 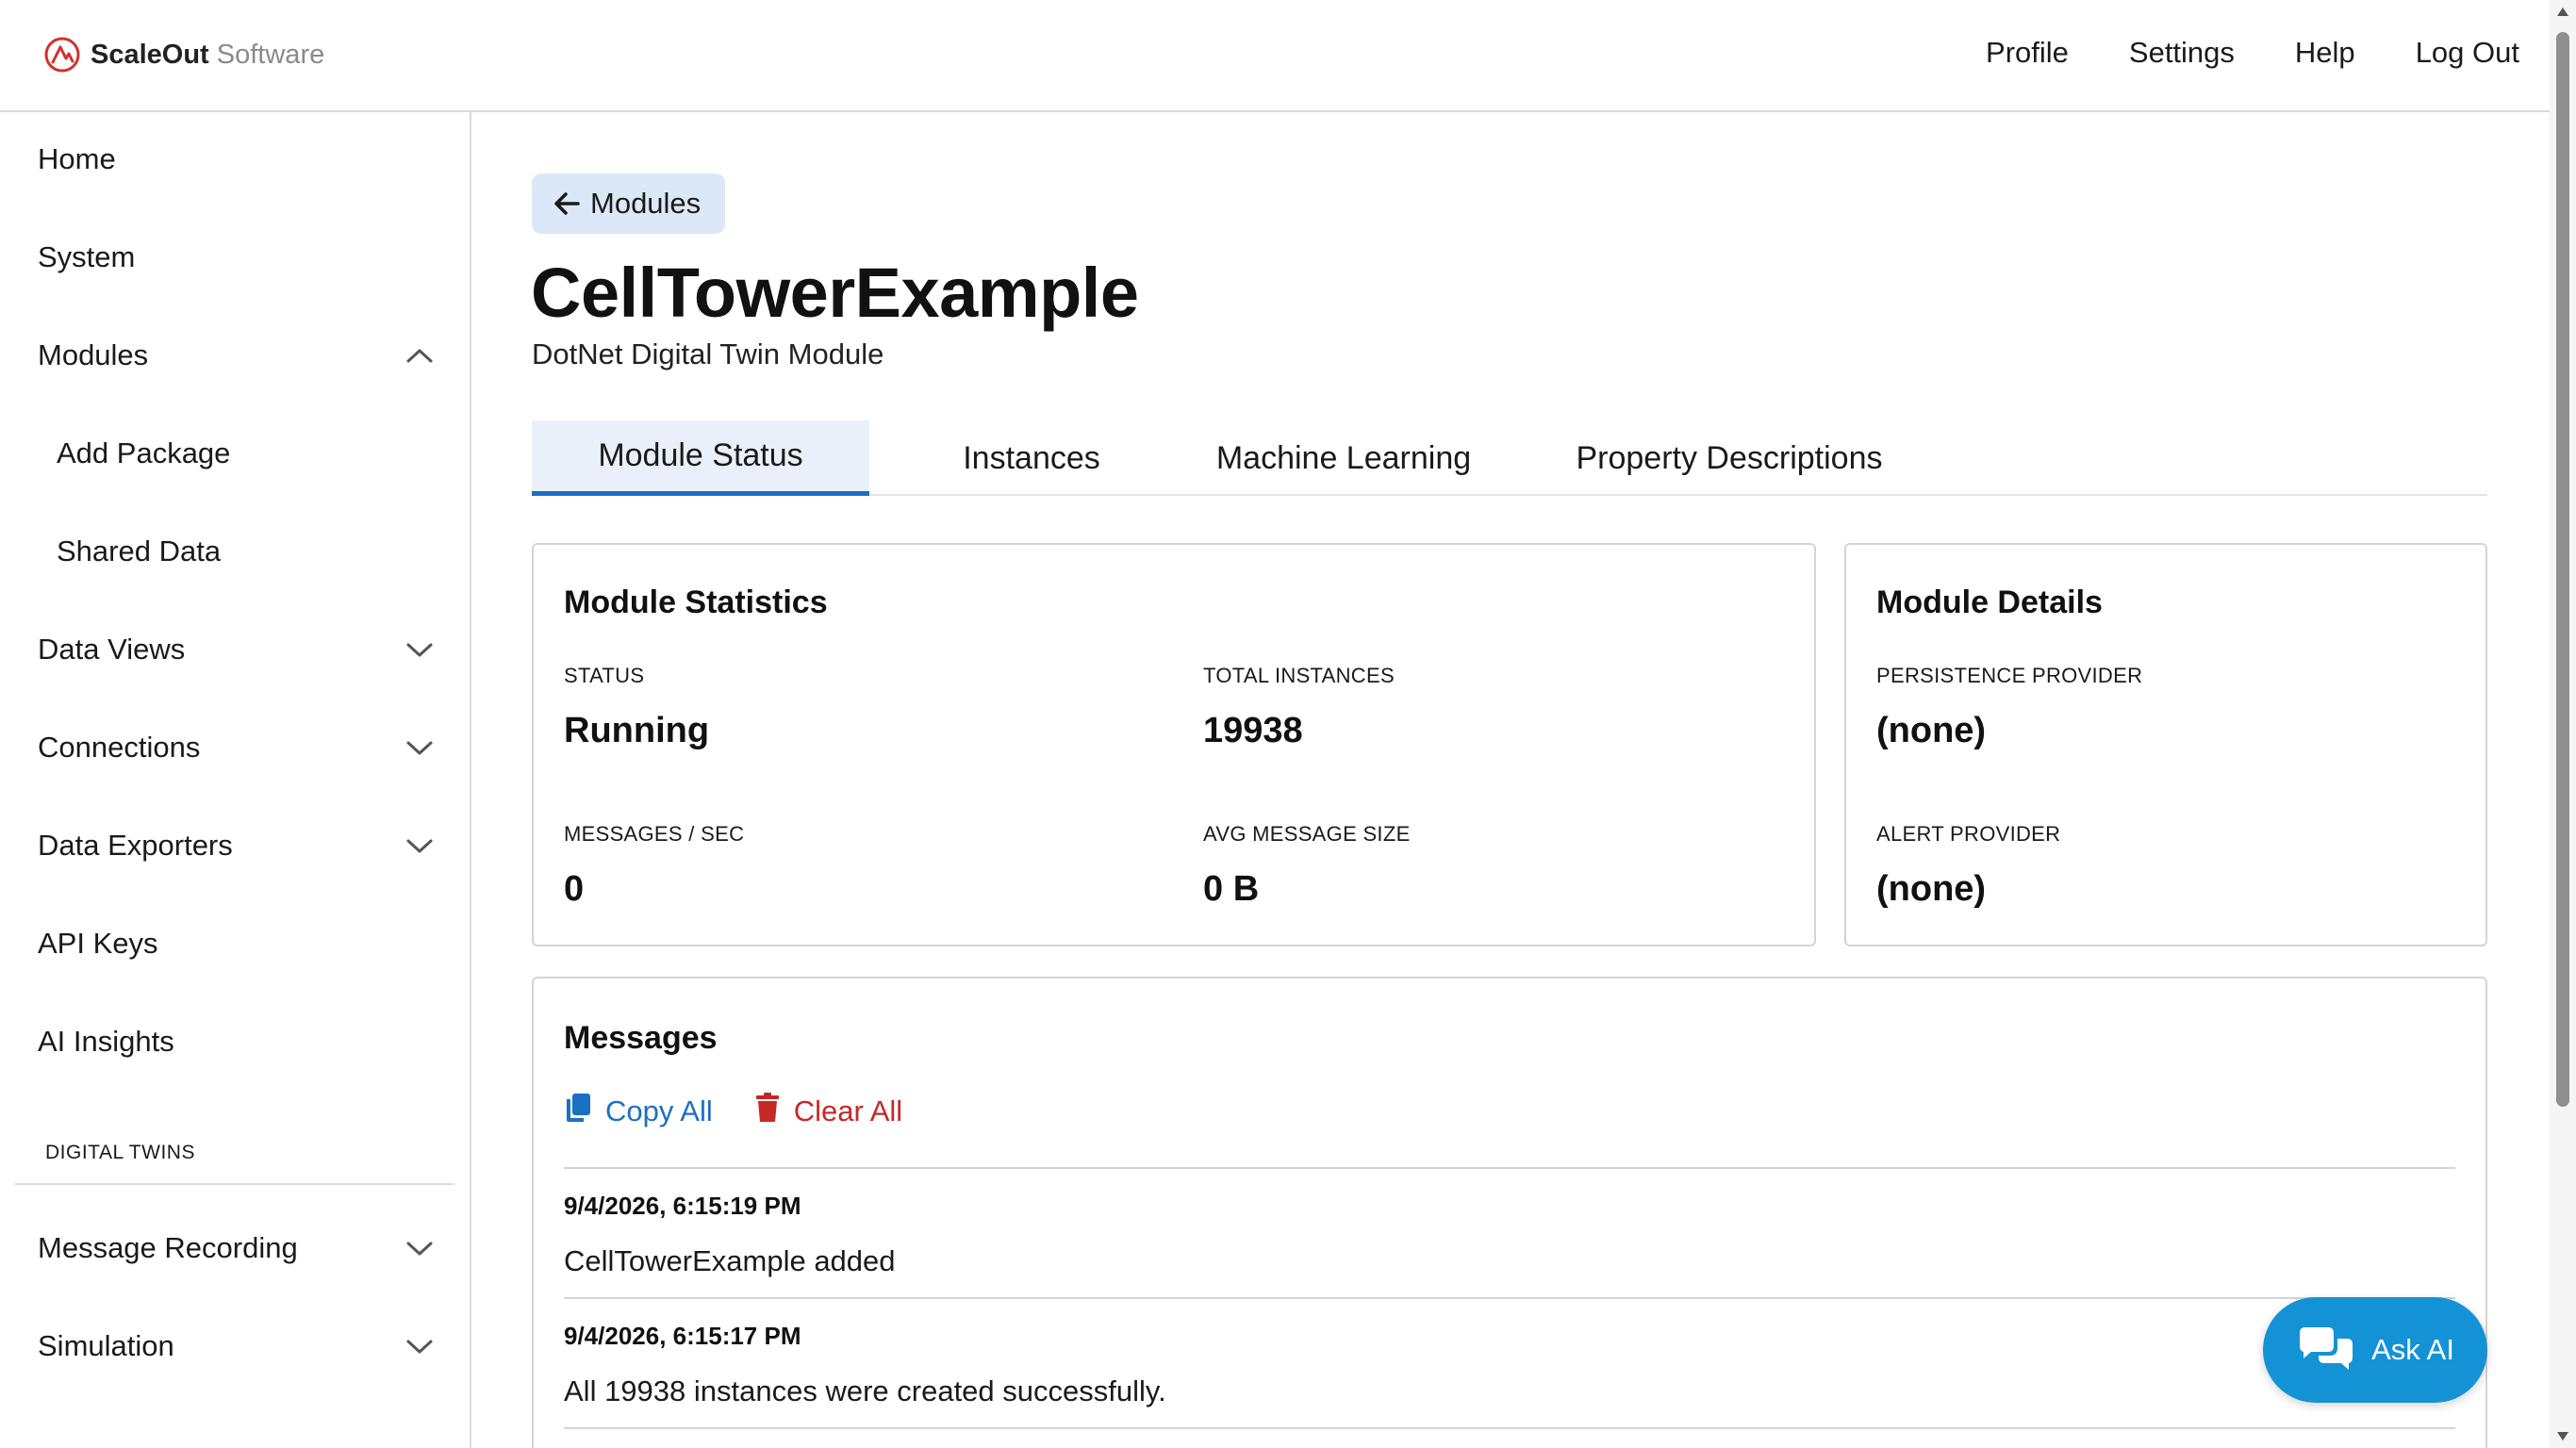 I want to click on sidebar-item-message-recording: Message Recording, so click(x=236, y=1248).